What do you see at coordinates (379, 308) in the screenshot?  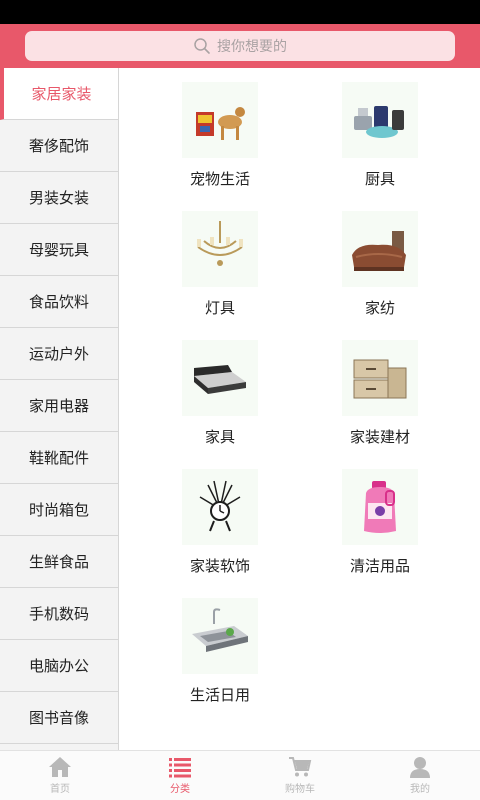 I see `subcategory-label: 家纺` at bounding box center [379, 308].